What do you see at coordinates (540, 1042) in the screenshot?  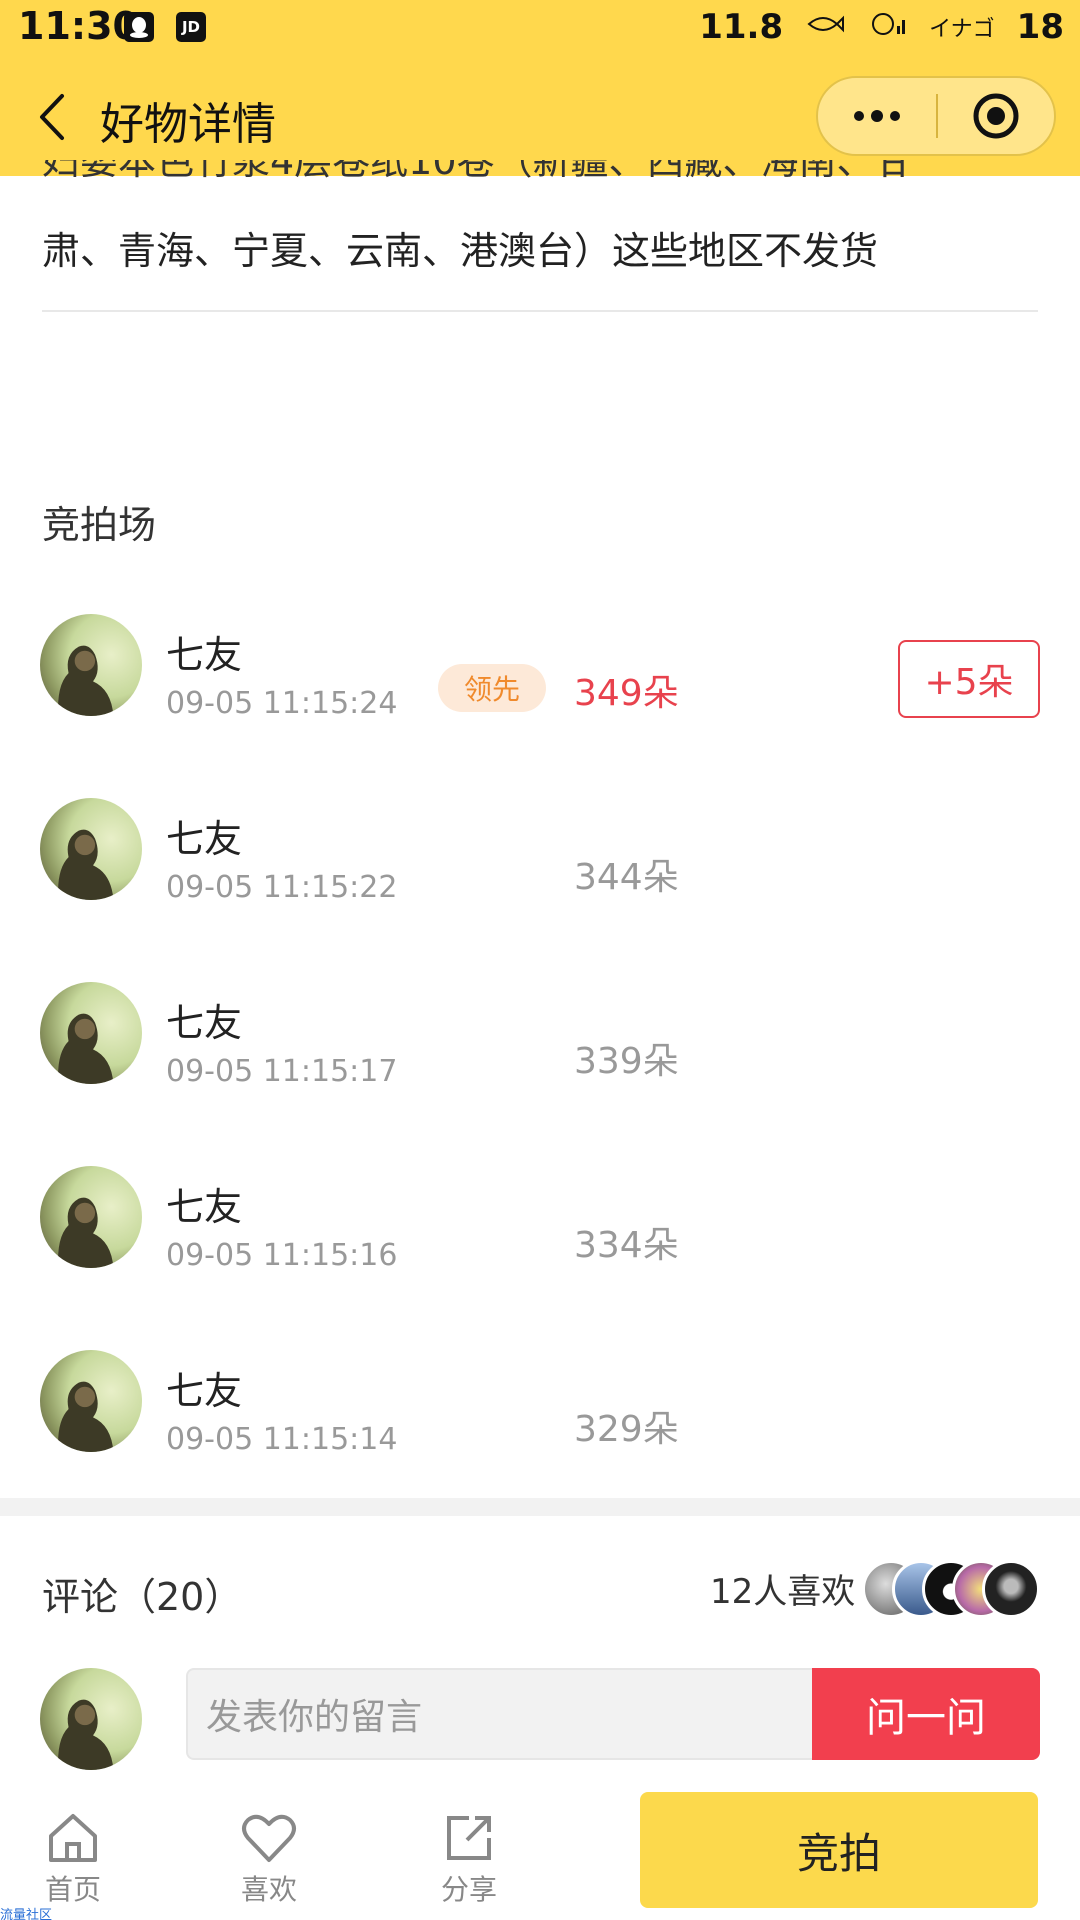 I see `bid-row: 七友 09-05 11:15:17 339朵` at bounding box center [540, 1042].